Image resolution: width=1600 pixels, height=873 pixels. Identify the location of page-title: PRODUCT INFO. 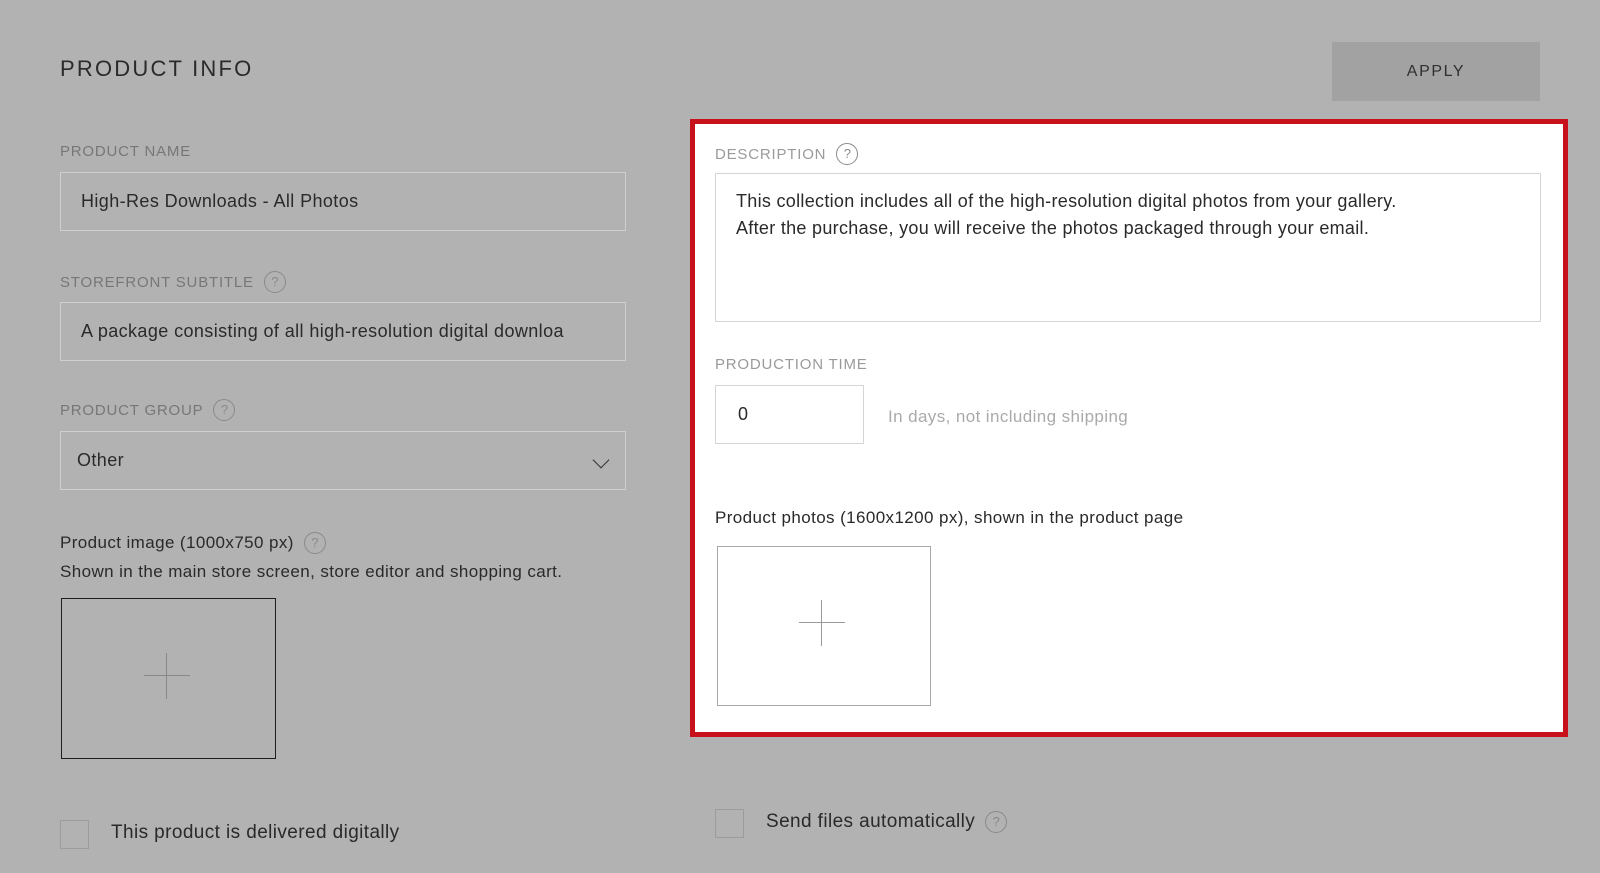
(157, 68).